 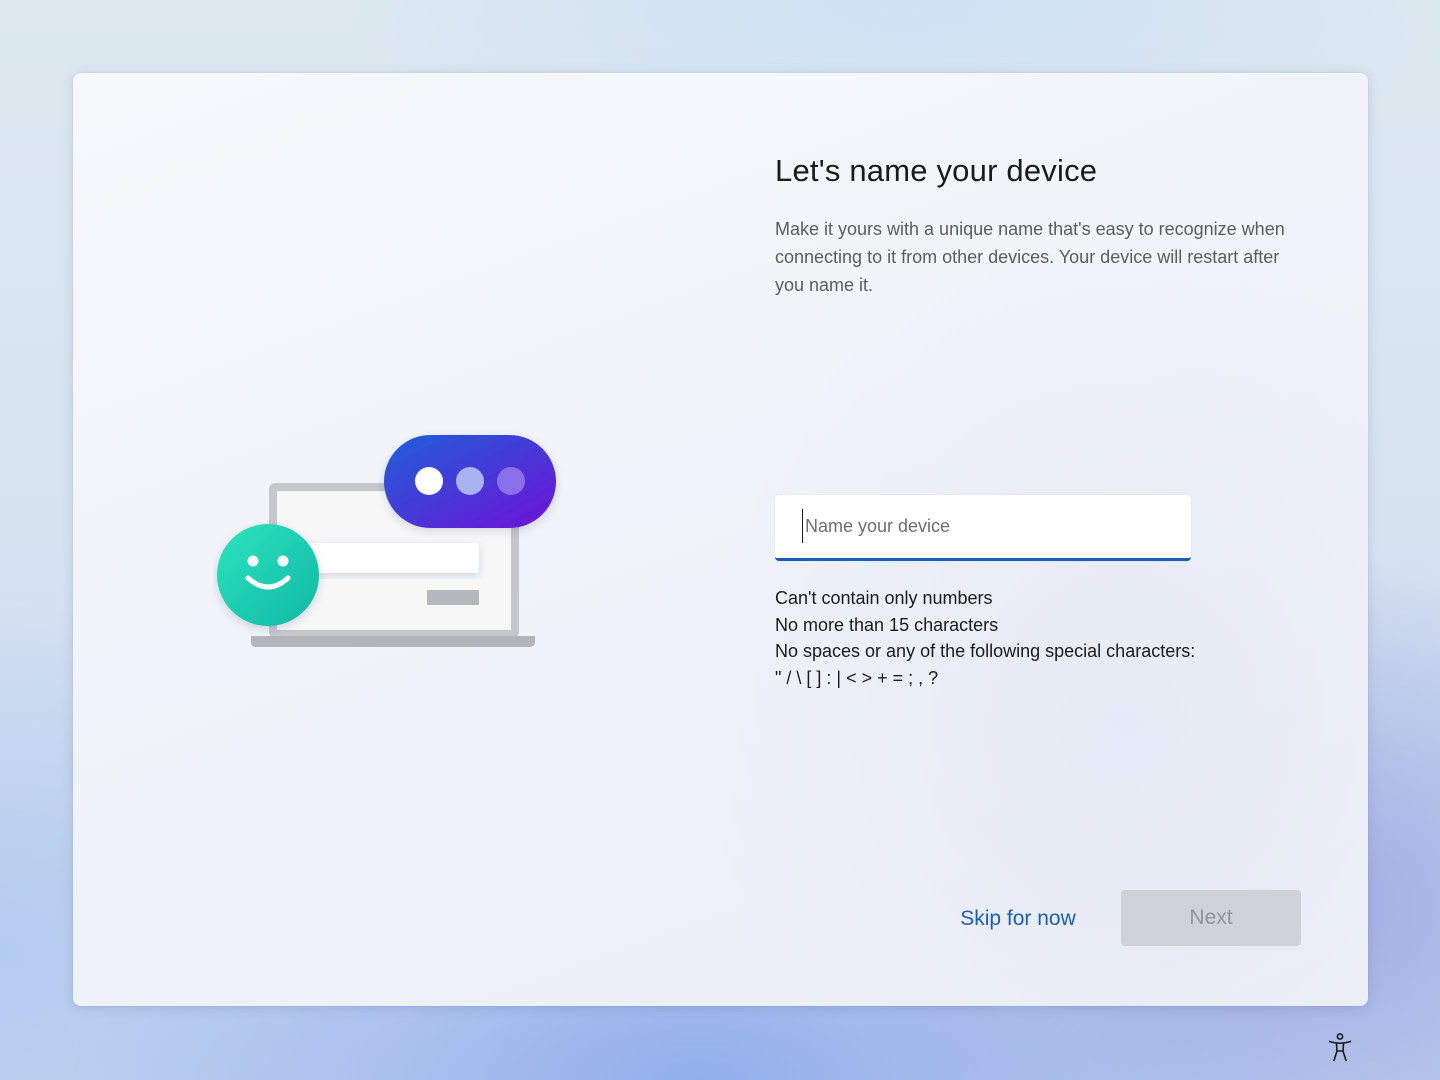 I want to click on device-name-input, so click(x=988, y=526).